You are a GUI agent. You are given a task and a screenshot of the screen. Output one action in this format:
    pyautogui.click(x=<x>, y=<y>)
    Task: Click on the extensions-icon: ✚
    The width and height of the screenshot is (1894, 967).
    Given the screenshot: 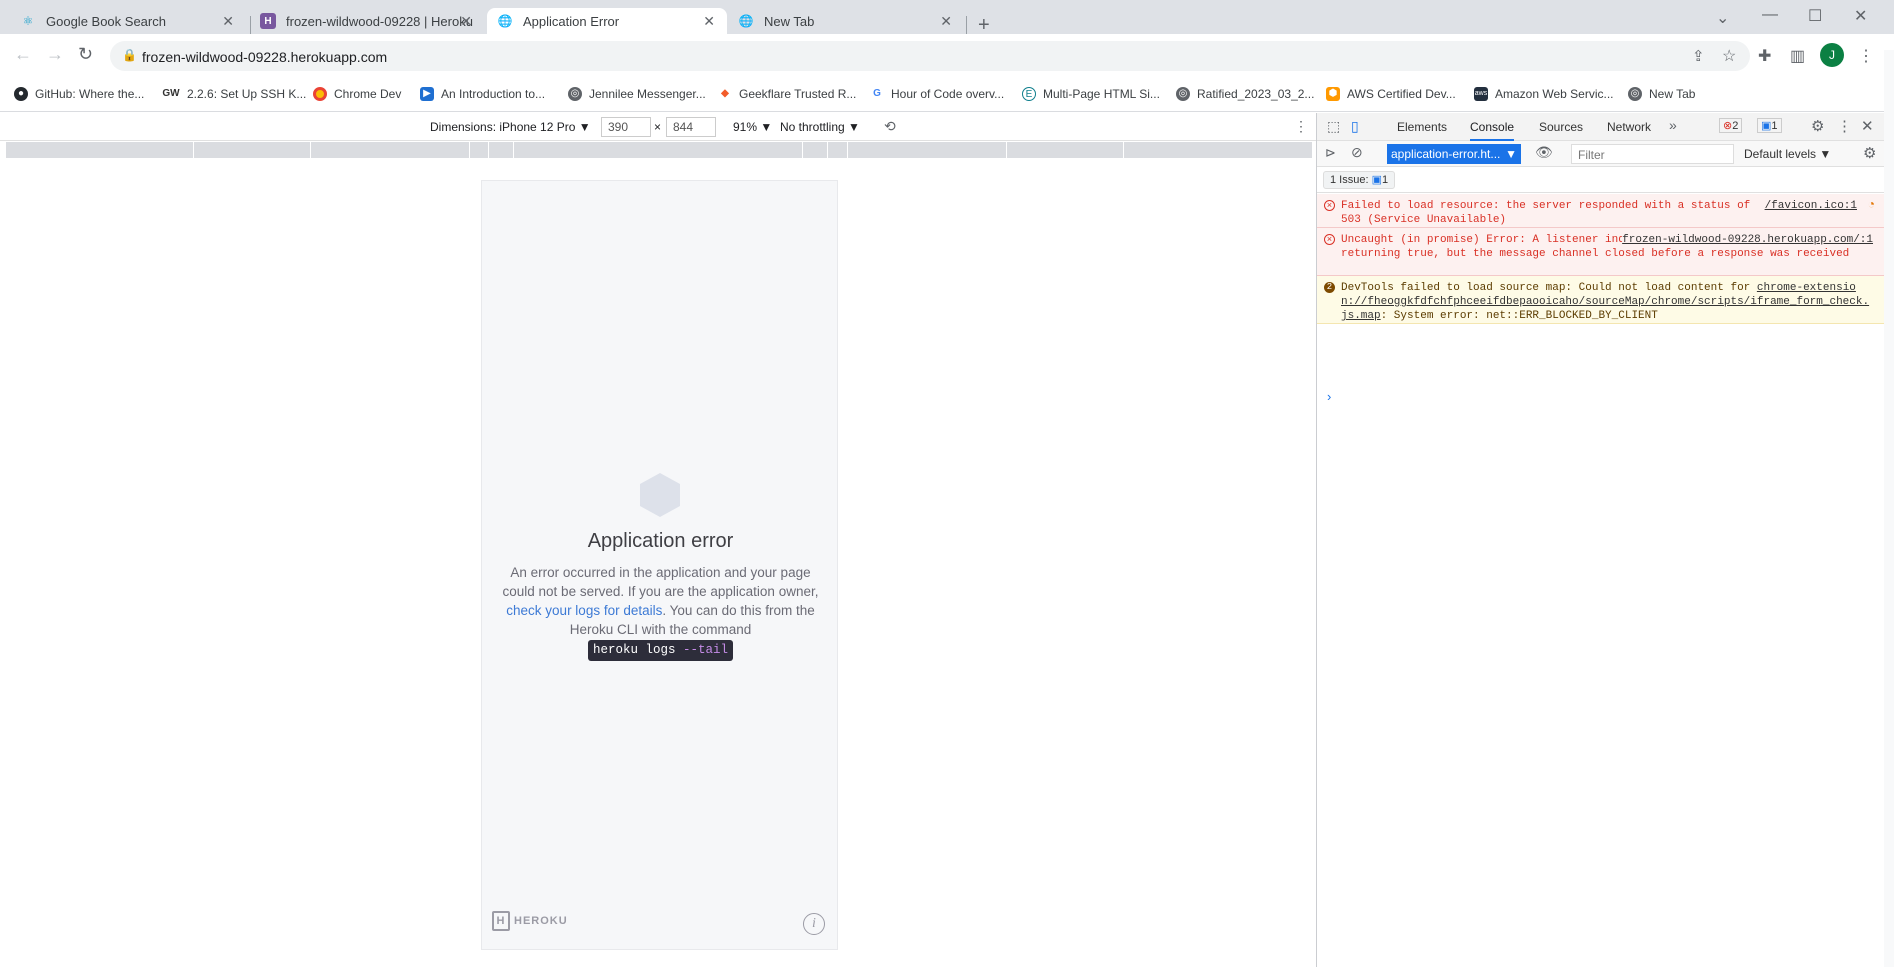 What is the action you would take?
    pyautogui.click(x=1764, y=56)
    